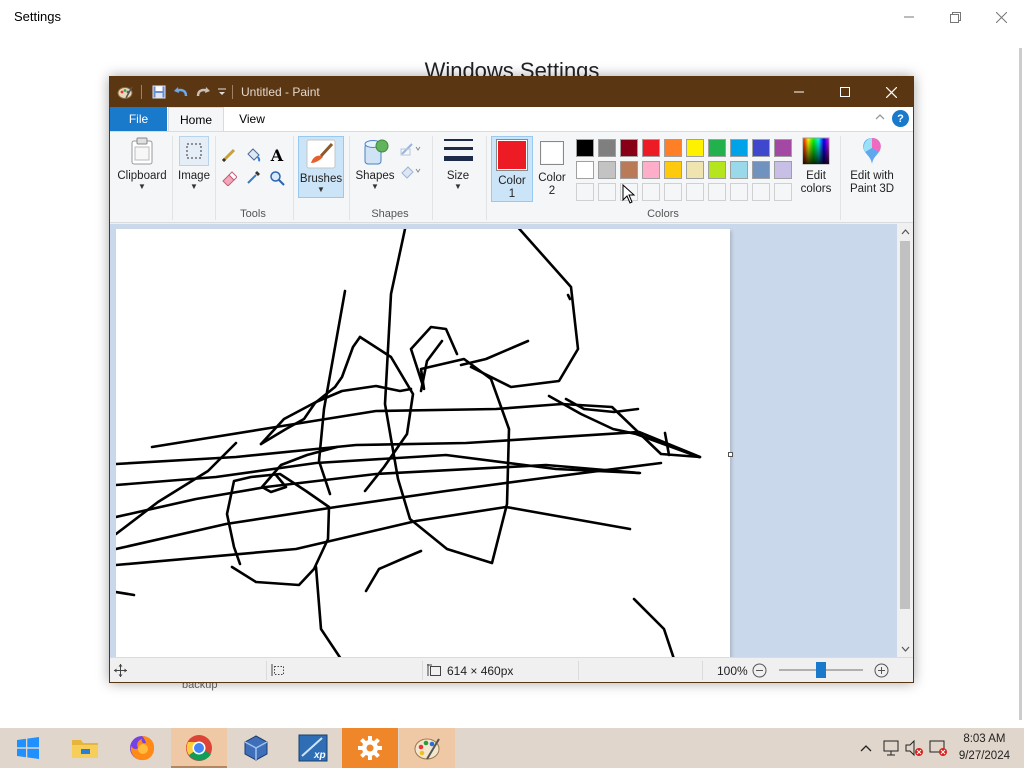 This screenshot has height=768, width=1024. Describe the element at coordinates (905, 649) in the screenshot. I see `scroll-down-icon` at that location.